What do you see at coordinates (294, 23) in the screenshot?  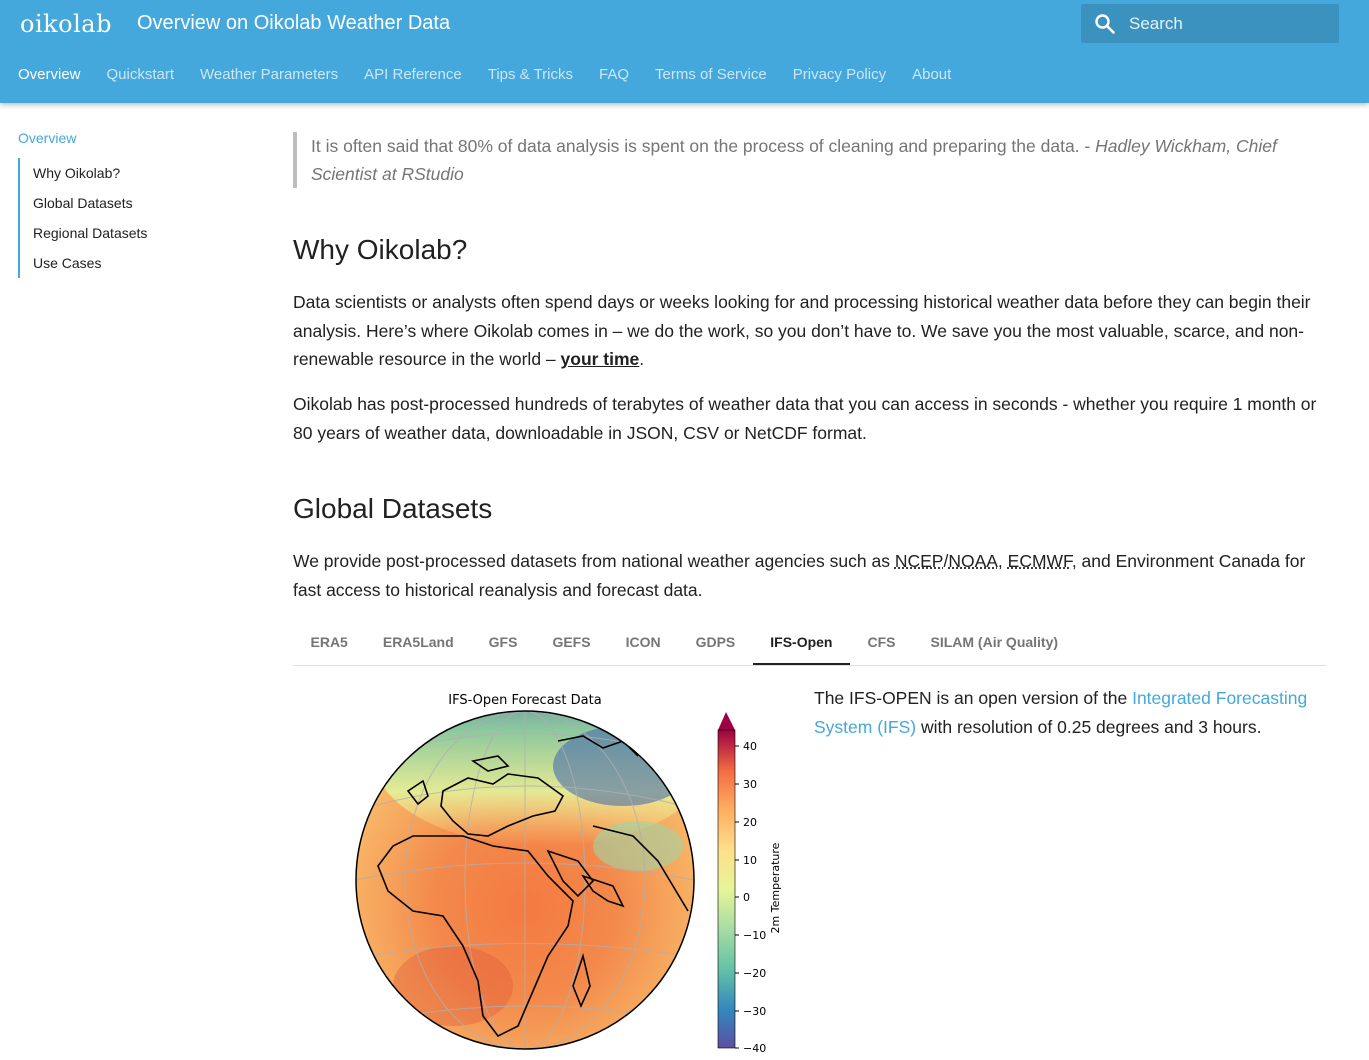 I see `page-title: Overview on Oikolab Weather Data` at bounding box center [294, 23].